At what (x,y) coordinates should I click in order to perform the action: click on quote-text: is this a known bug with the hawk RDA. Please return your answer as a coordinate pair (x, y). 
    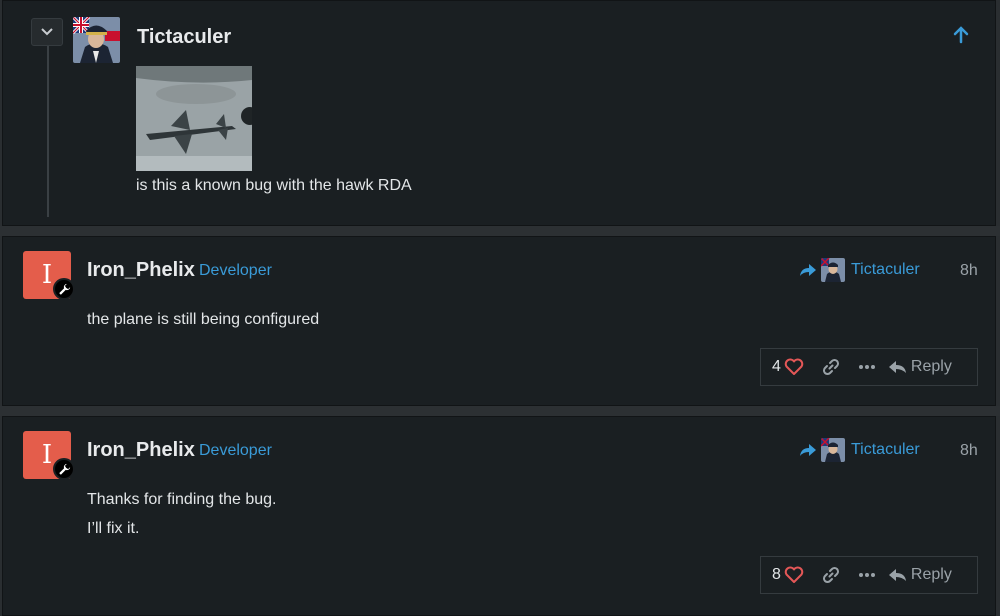
    Looking at the image, I should click on (274, 185).